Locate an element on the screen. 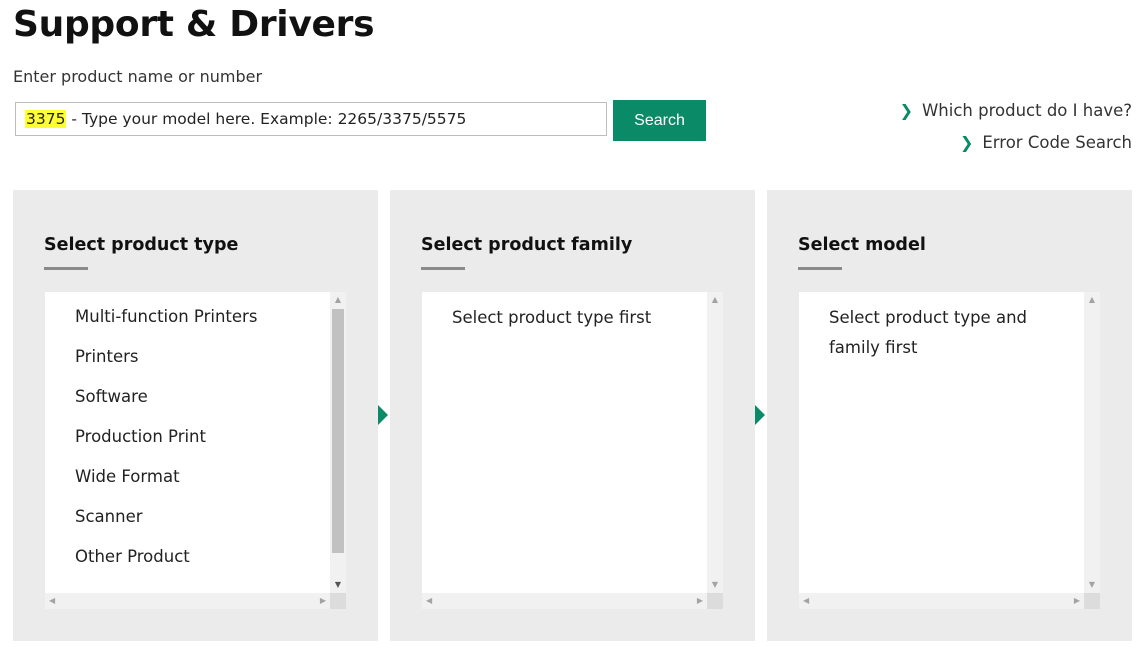 Image resolution: width=1146 pixels, height=649 pixels. list-item-software: Software is located at coordinates (202, 405).